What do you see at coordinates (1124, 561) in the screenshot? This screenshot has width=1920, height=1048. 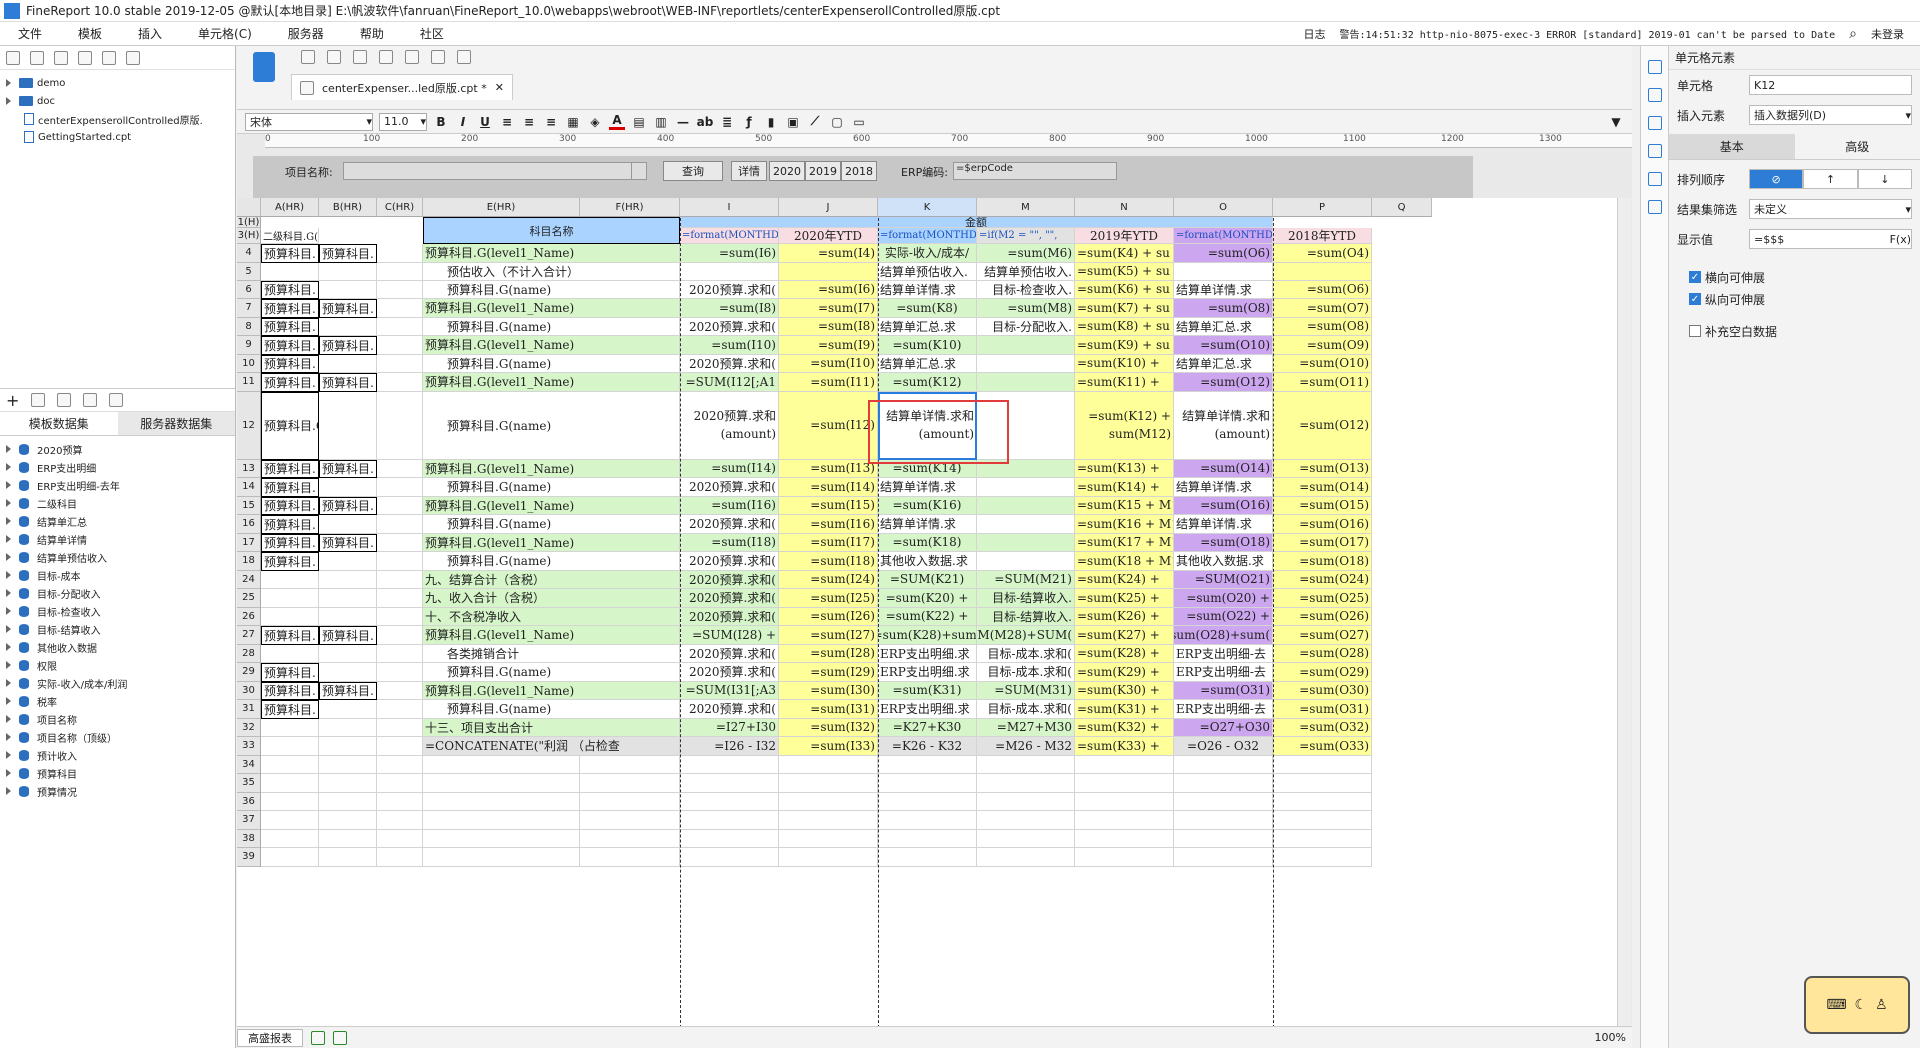 I see `cell-18-8: =sum(K18 + M18` at bounding box center [1124, 561].